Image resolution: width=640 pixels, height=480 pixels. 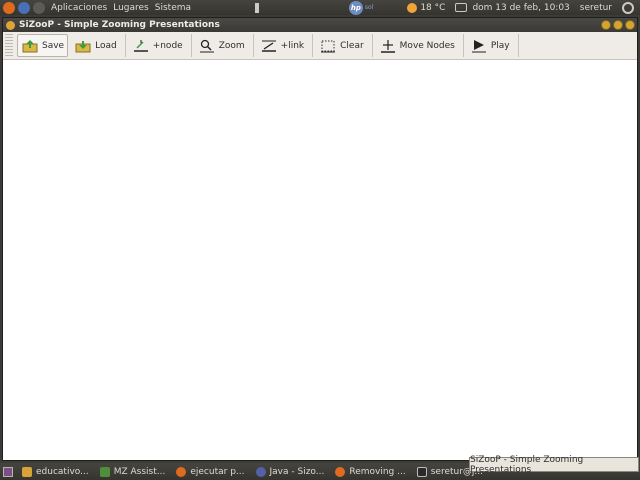 I want to click on load-label: Load, so click(x=106, y=45).